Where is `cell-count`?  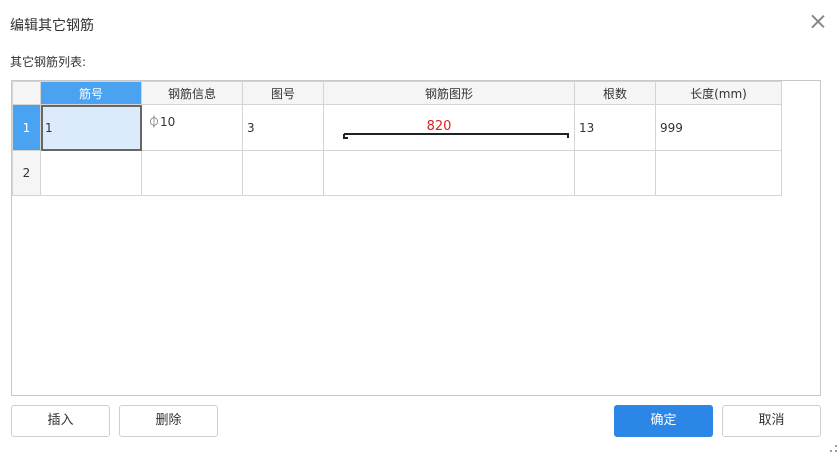
cell-count is located at coordinates (615, 173).